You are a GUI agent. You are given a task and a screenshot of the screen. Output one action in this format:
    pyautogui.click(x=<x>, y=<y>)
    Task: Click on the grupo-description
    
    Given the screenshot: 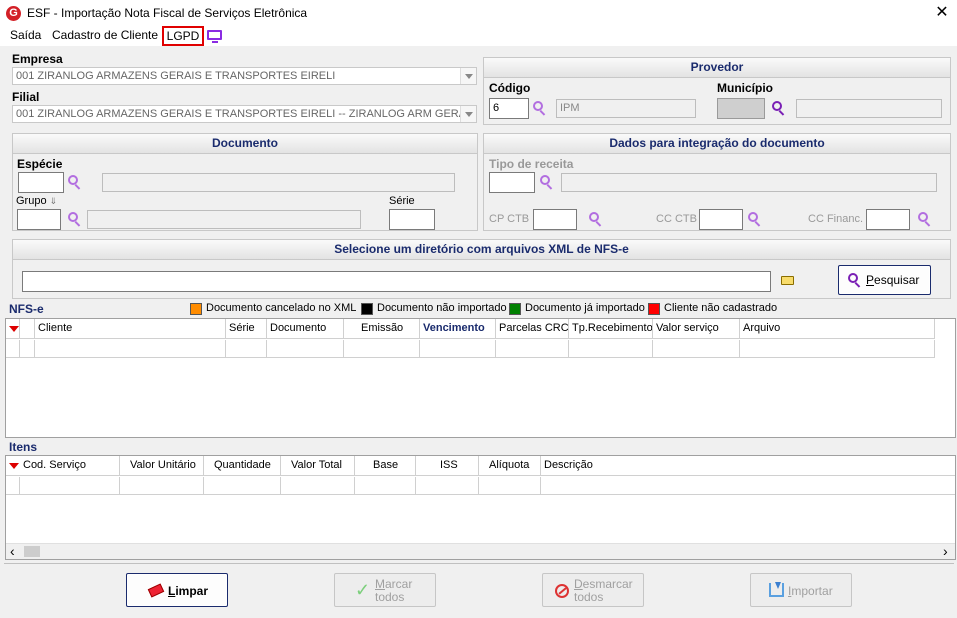 What is the action you would take?
    pyautogui.click(x=224, y=219)
    